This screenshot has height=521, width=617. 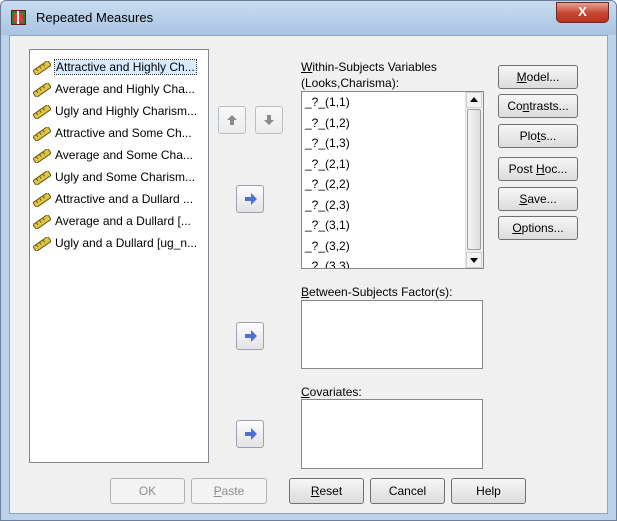 I want to click on within-subjects-factors-label: (Looks,Charisma):, so click(x=350, y=83).